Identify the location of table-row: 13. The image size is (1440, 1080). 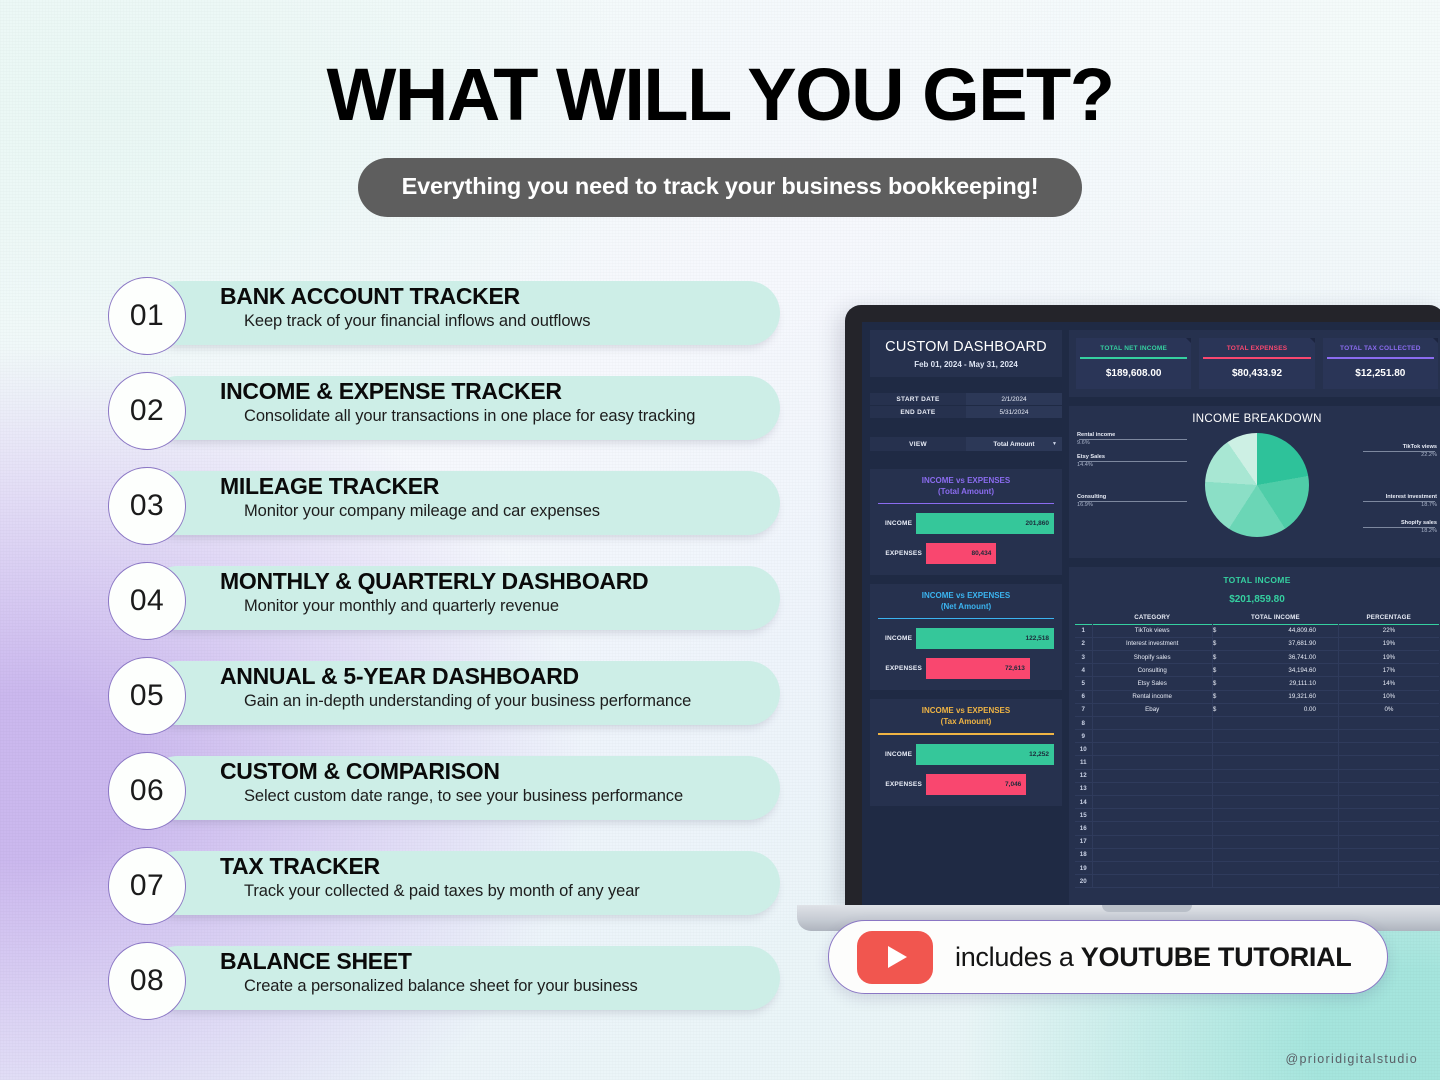
(1257, 789).